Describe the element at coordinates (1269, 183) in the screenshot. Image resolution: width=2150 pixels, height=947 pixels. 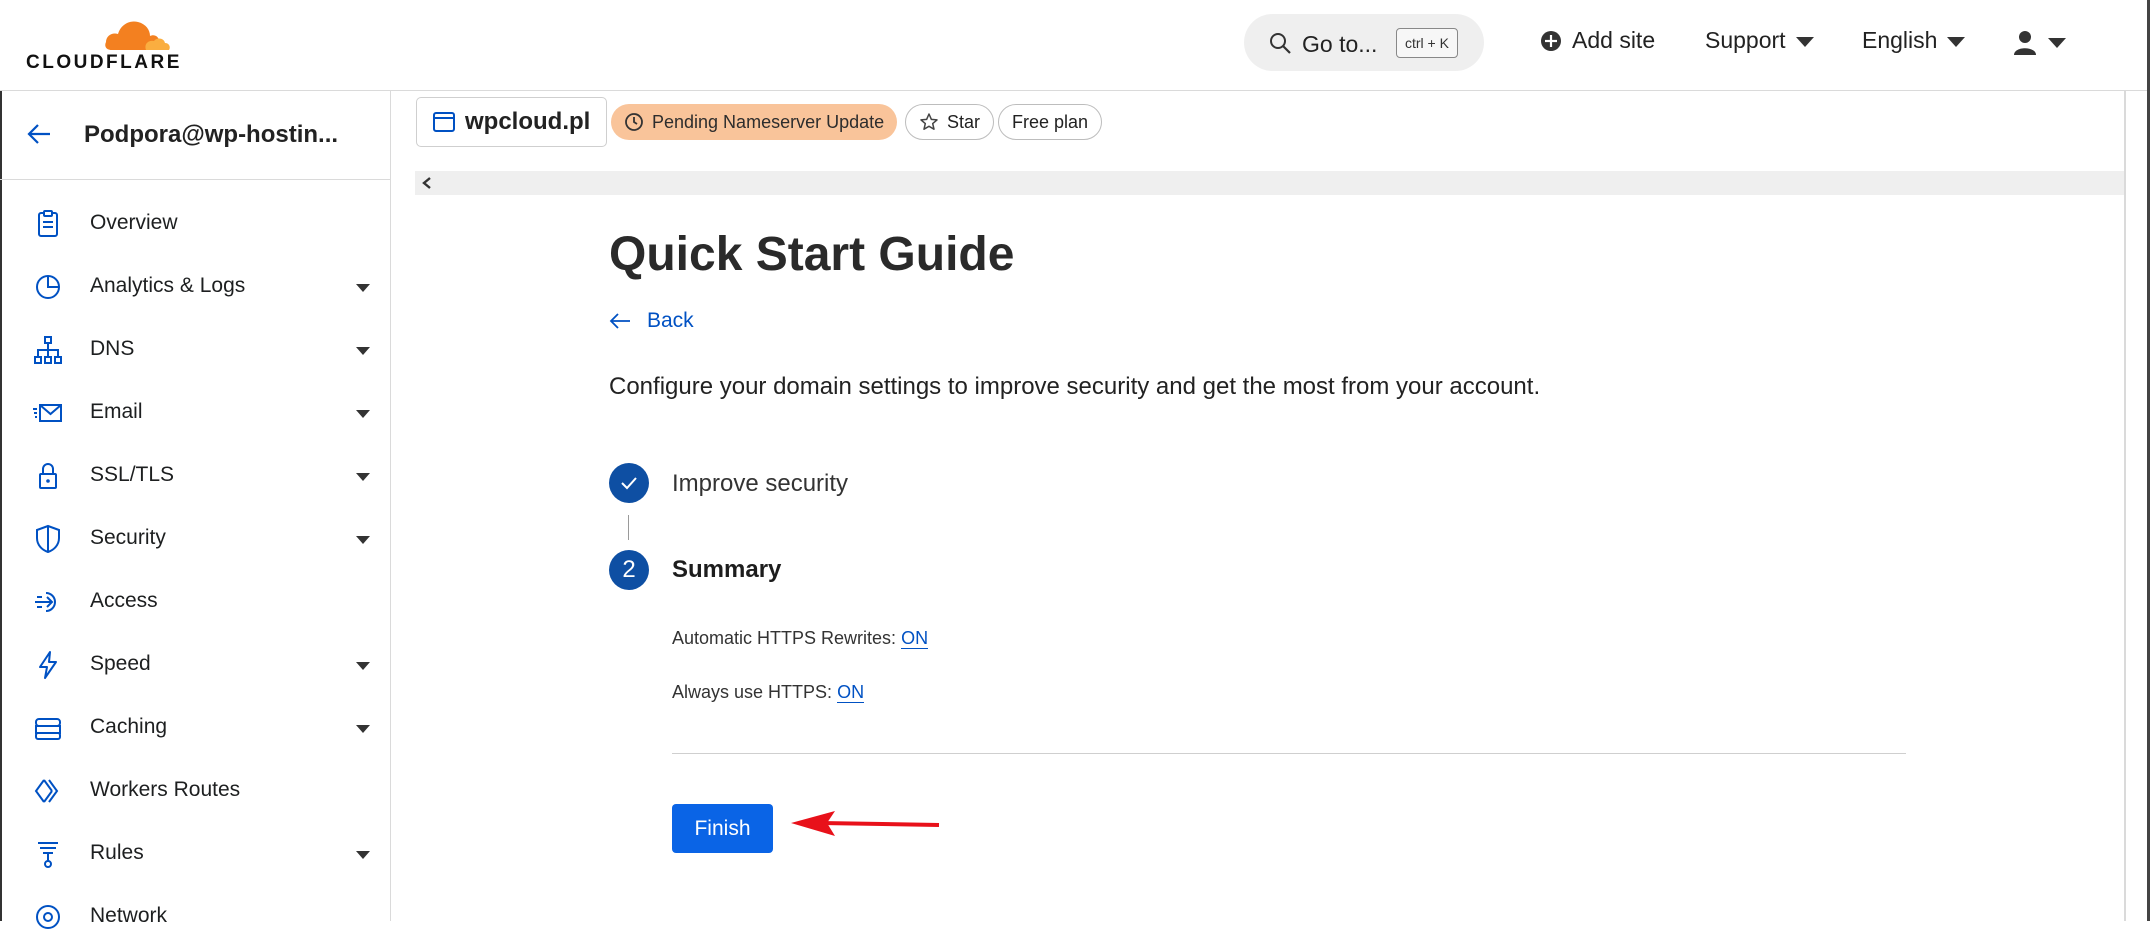
I see `sidebar-collapse-bar` at that location.